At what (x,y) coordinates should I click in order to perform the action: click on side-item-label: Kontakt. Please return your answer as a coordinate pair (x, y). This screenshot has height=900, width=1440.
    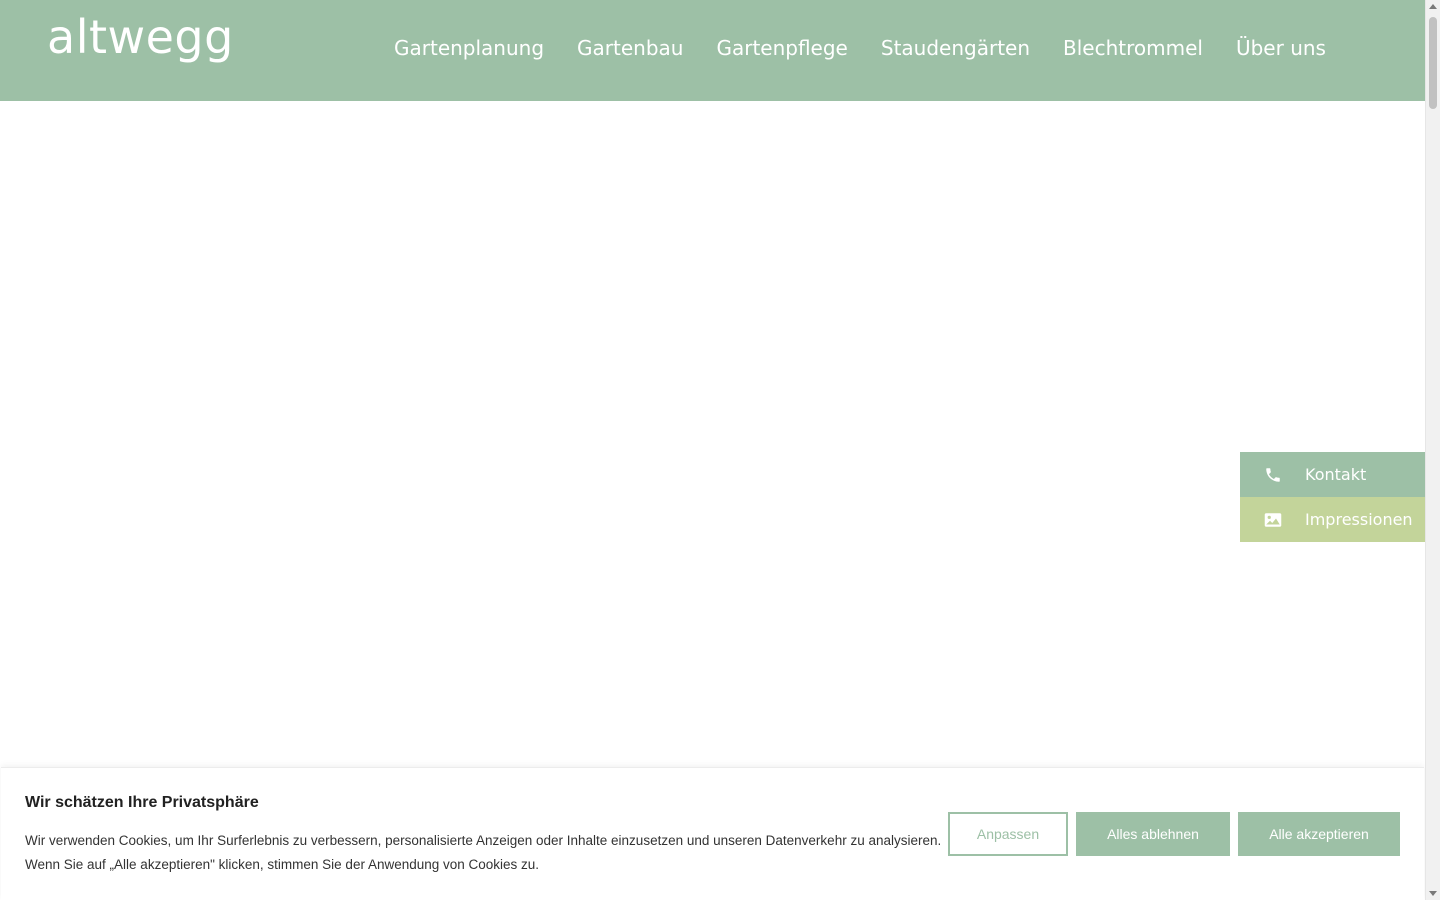
    Looking at the image, I should click on (1336, 474).